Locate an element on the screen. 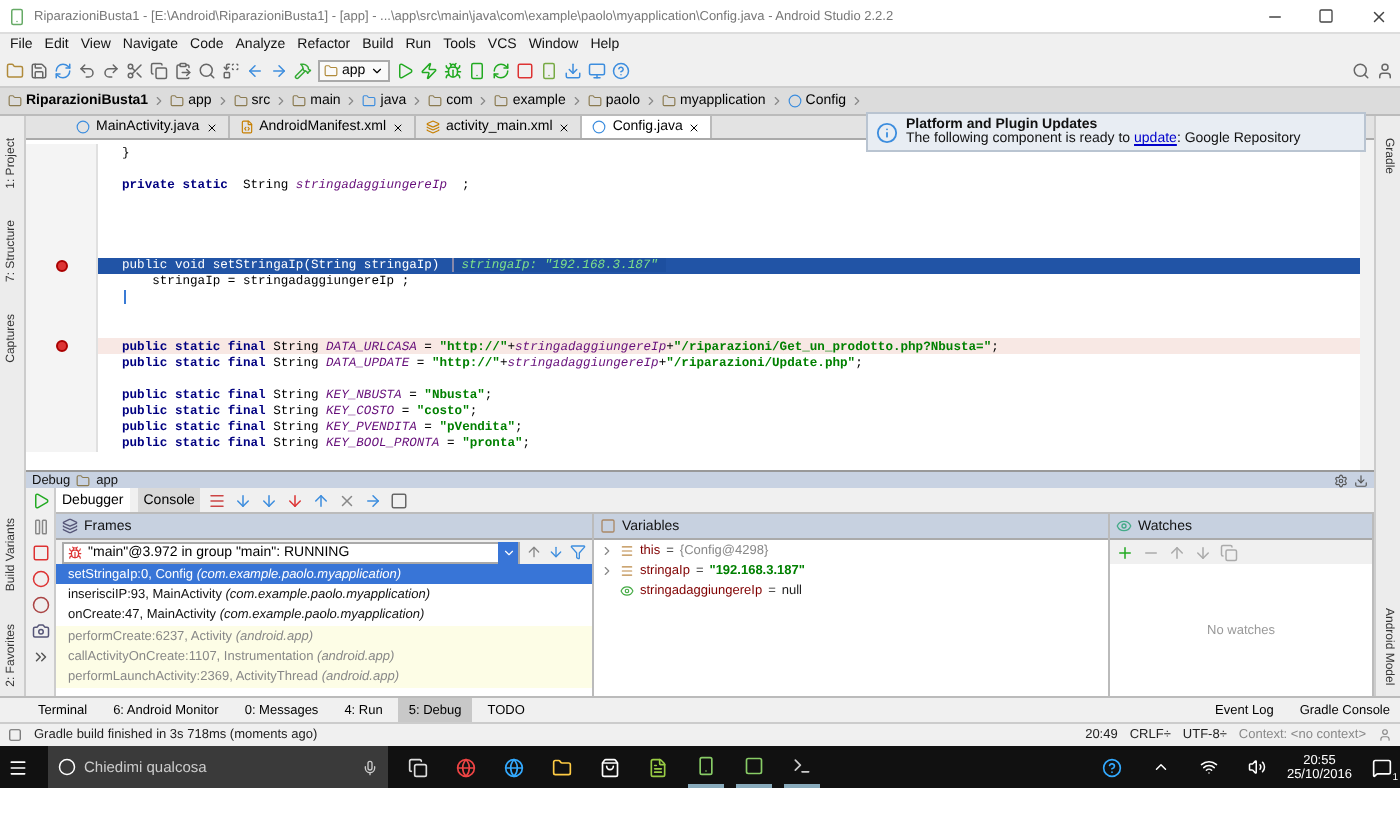 The height and width of the screenshot is (828, 1400). undo-icon is located at coordinates (87, 71).